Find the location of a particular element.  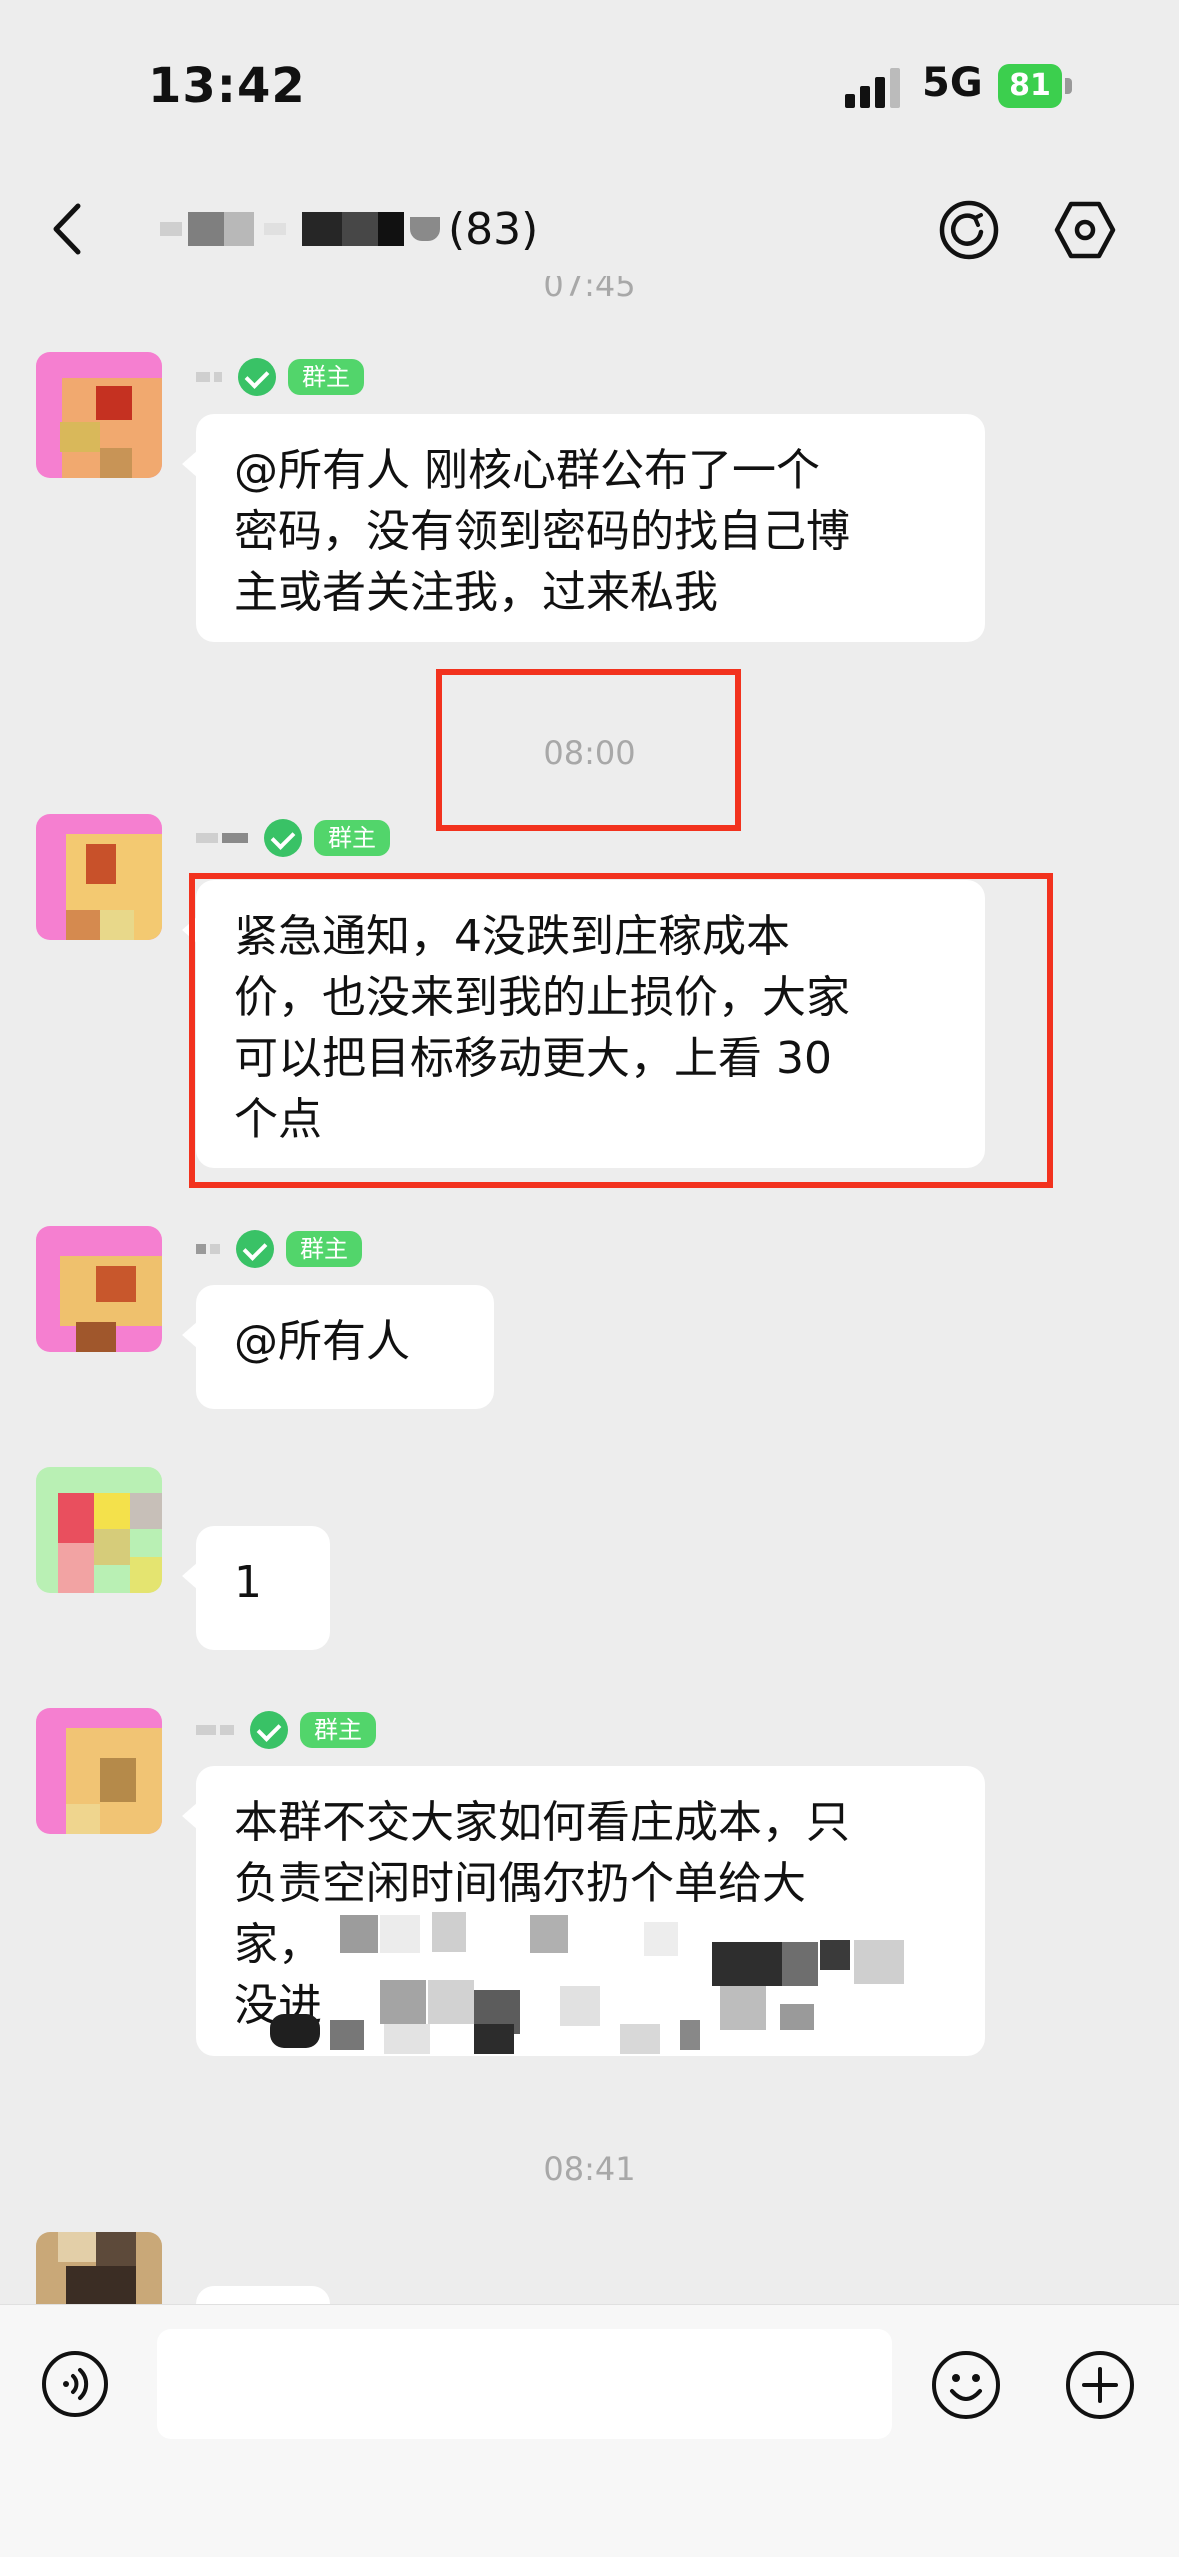

battery-icon: 81 is located at coordinates (1035, 86).